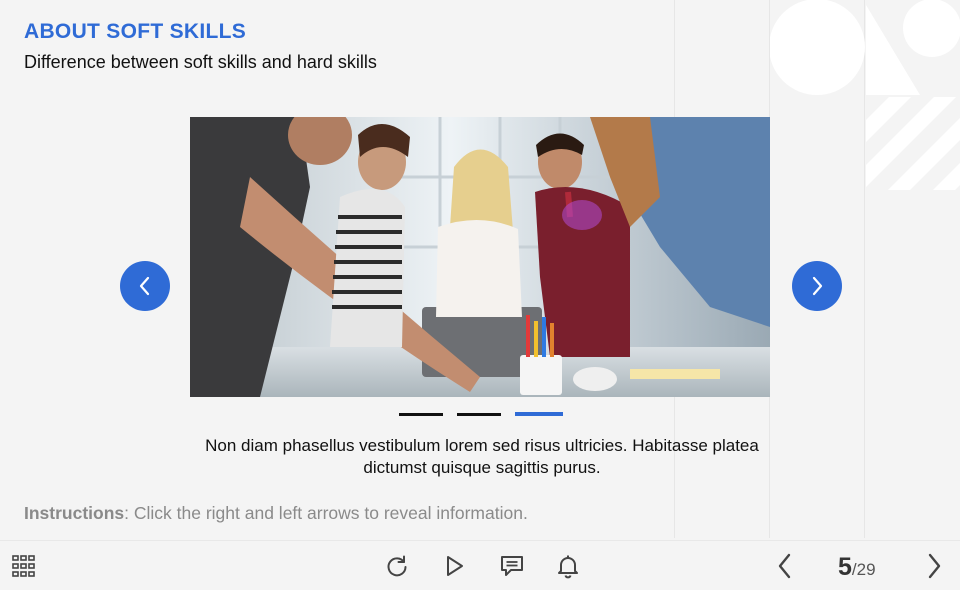 Image resolution: width=960 pixels, height=590 pixels. What do you see at coordinates (539, 414) in the screenshot?
I see `carousel-indicator-3-active` at bounding box center [539, 414].